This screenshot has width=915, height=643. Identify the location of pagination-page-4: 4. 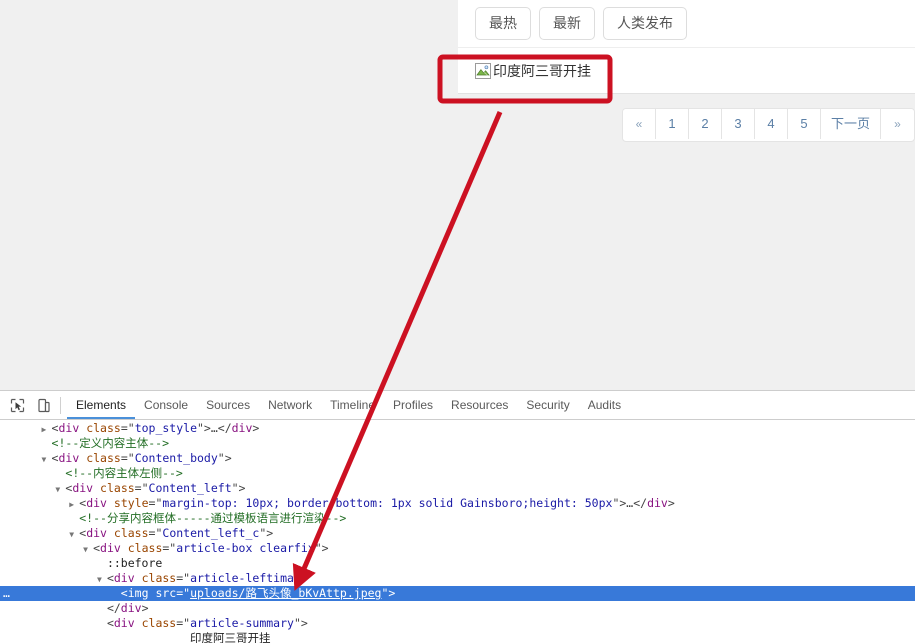
(771, 124).